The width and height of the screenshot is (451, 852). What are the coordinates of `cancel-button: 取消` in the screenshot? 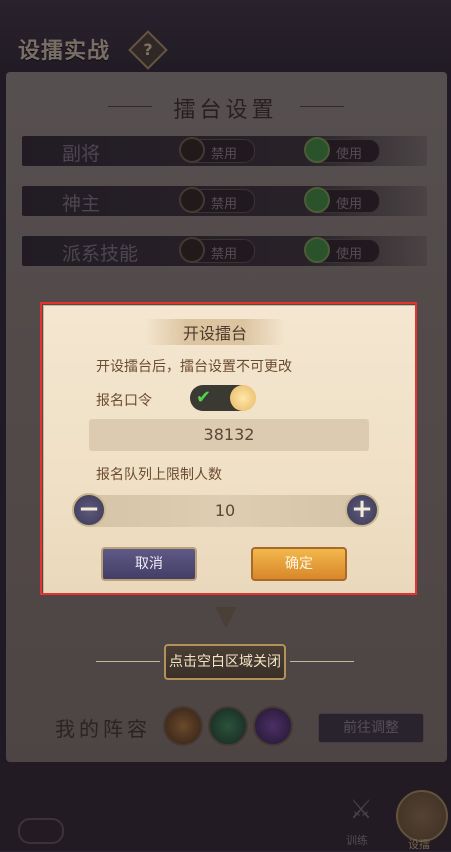 It's located at (149, 564).